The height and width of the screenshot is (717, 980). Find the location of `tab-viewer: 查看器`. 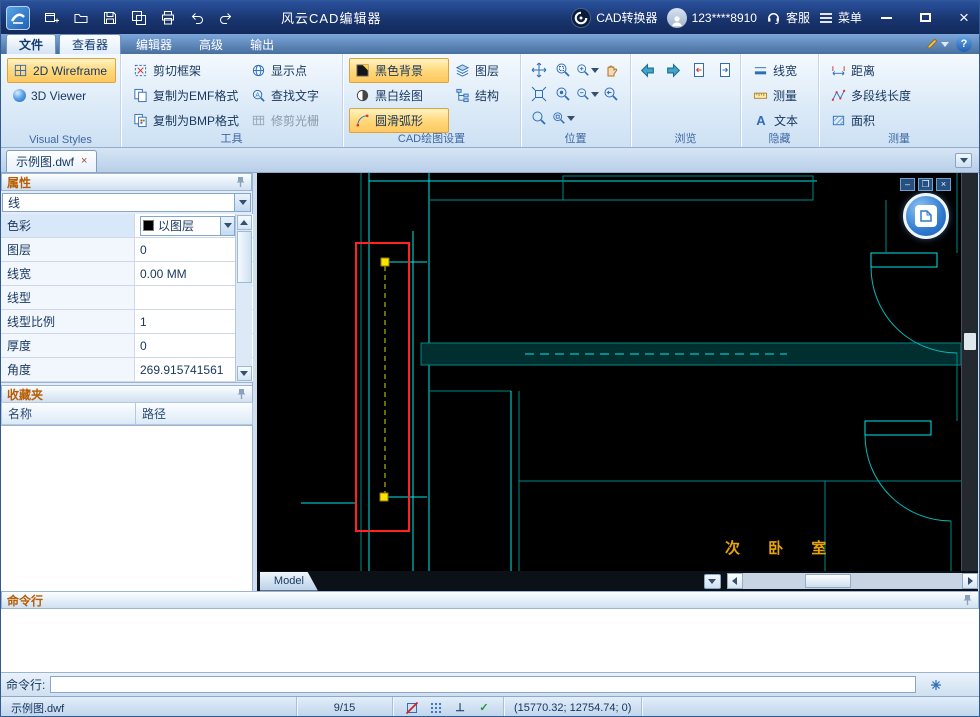

tab-viewer: 查看器 is located at coordinates (90, 44).